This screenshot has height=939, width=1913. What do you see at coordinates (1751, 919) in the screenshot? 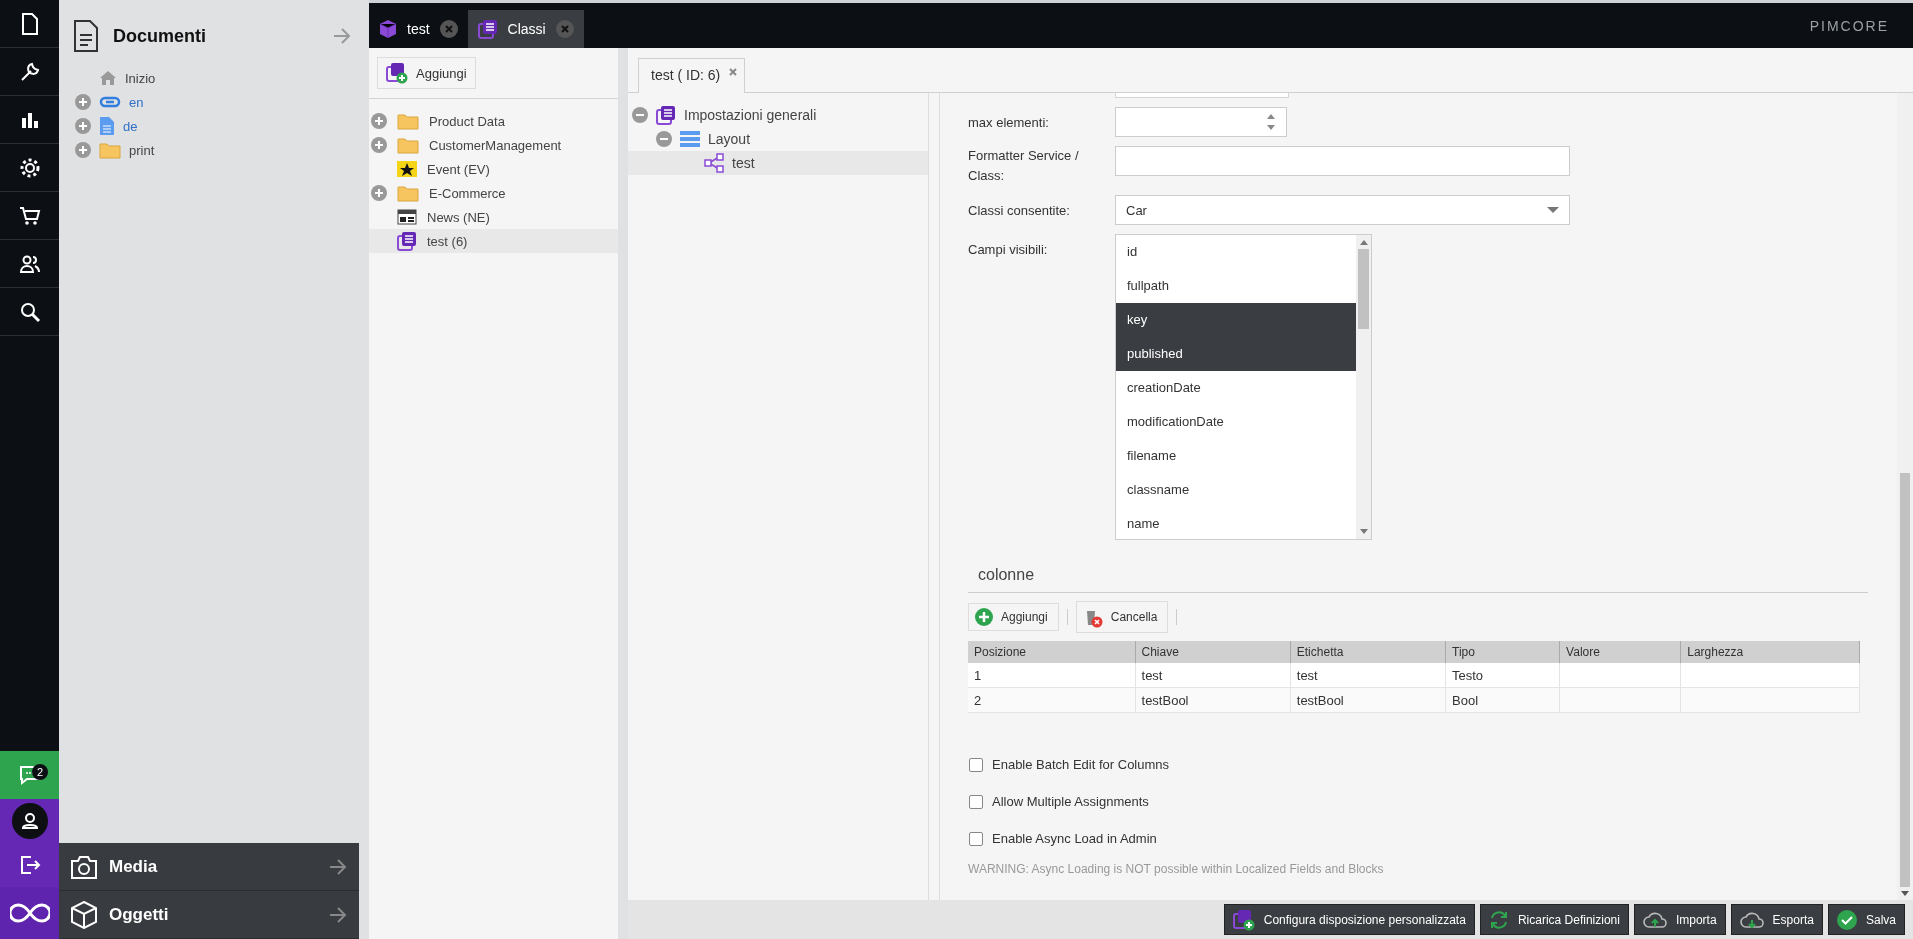
I see `cloud-download-icon` at bounding box center [1751, 919].